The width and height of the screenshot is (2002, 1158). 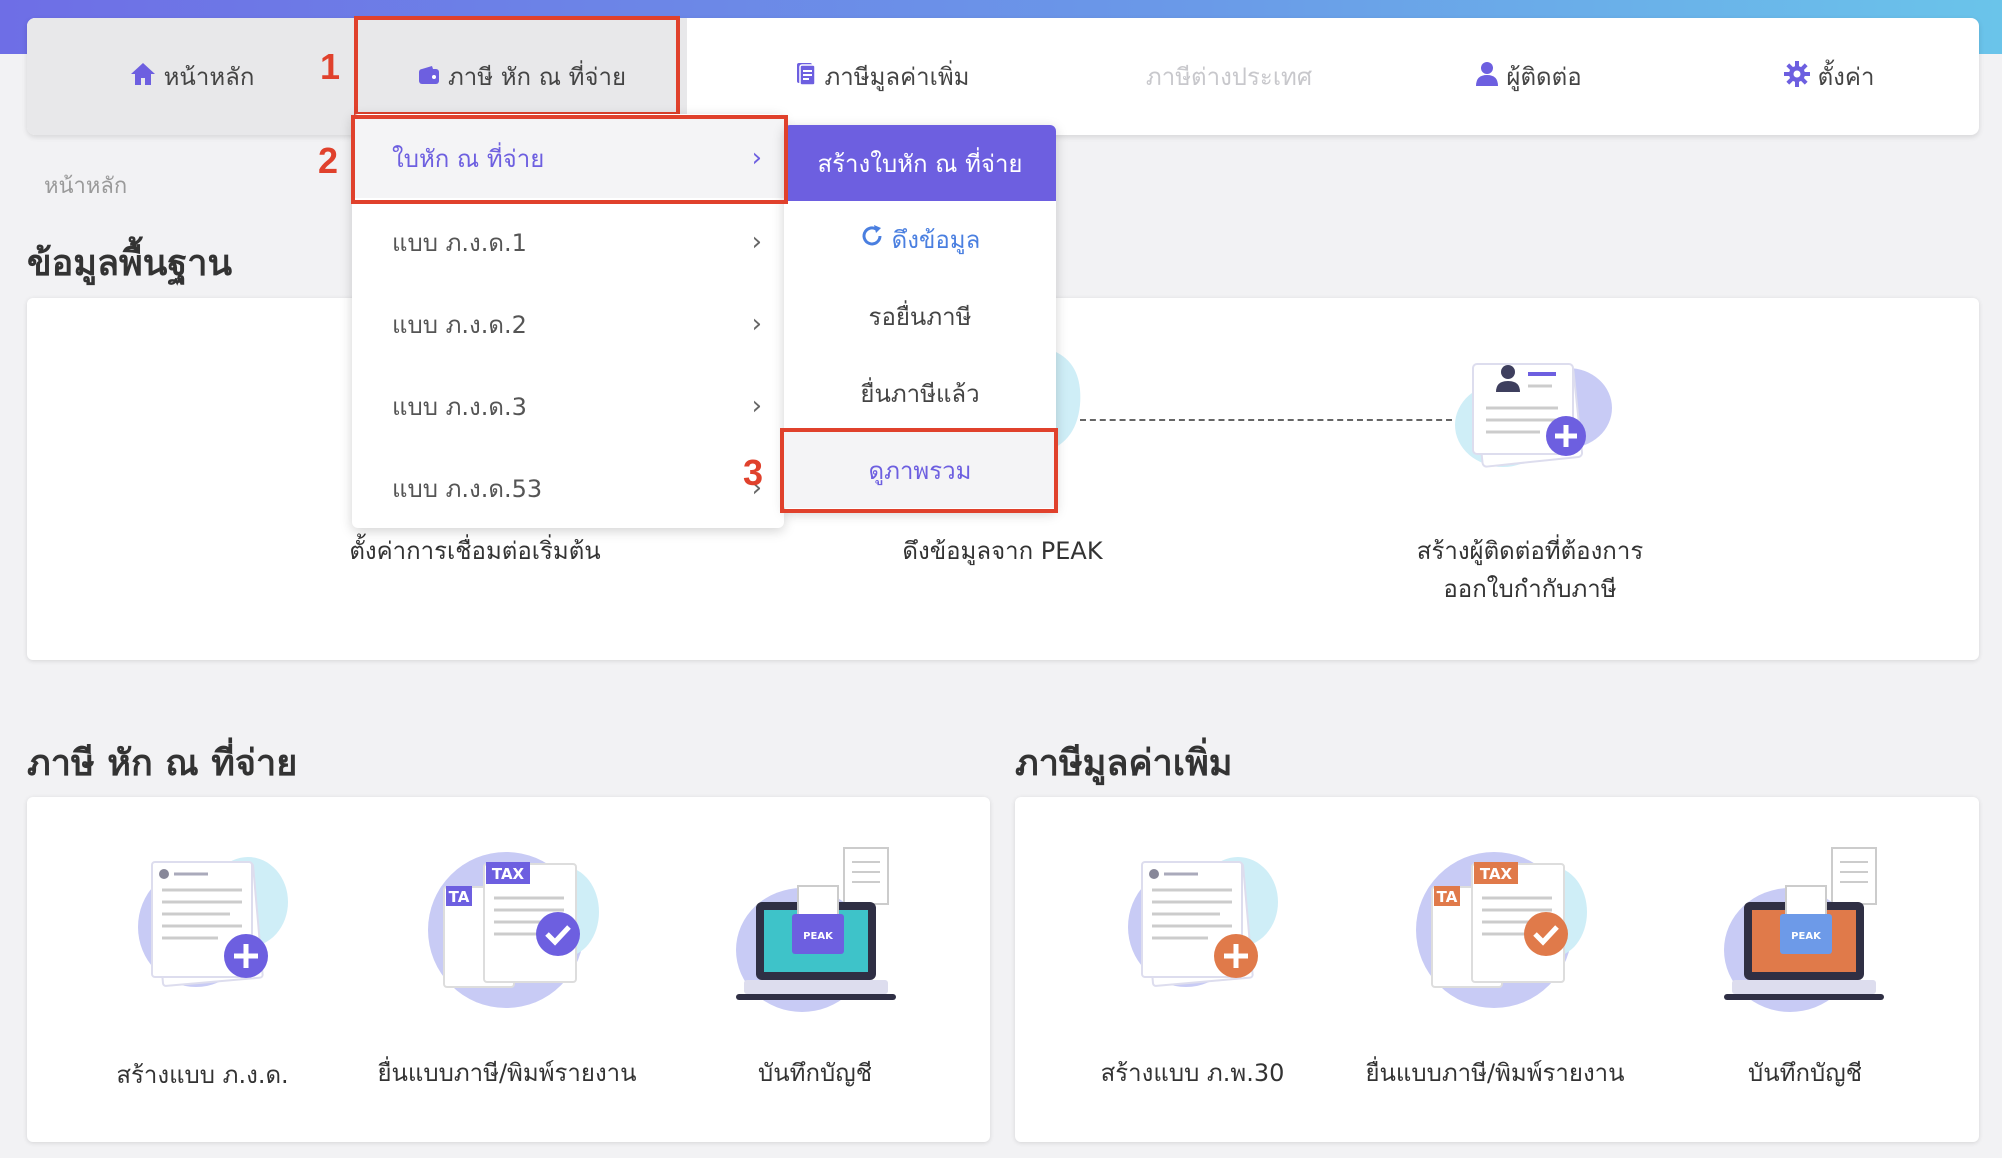 I want to click on vat-item-label-record: บันทึกบัญชี, so click(x=1805, y=1073).